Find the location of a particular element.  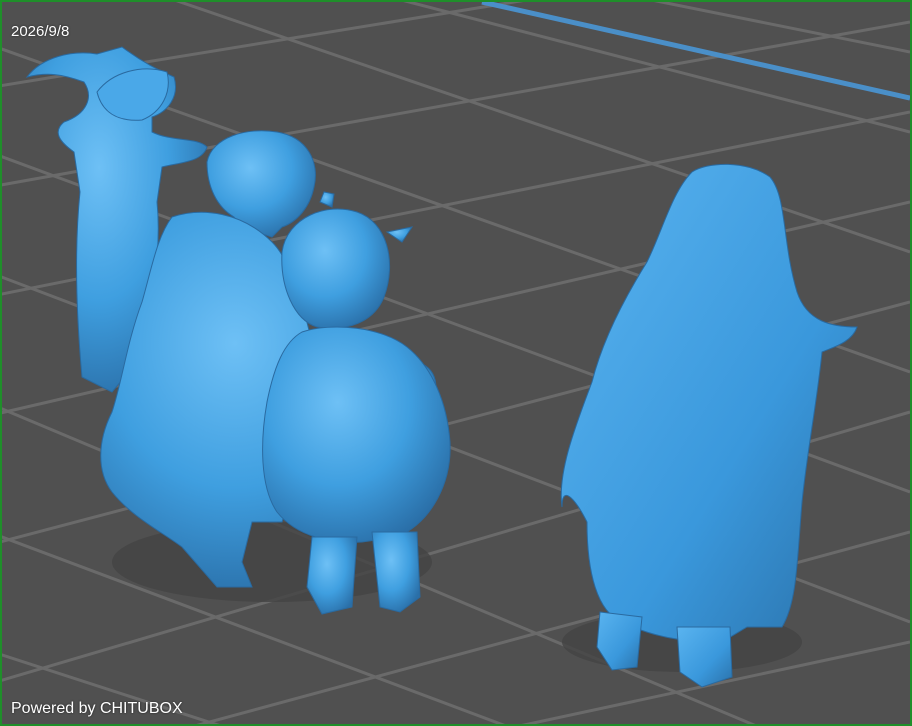

date-label: 2026/9/8 is located at coordinates (40, 31).